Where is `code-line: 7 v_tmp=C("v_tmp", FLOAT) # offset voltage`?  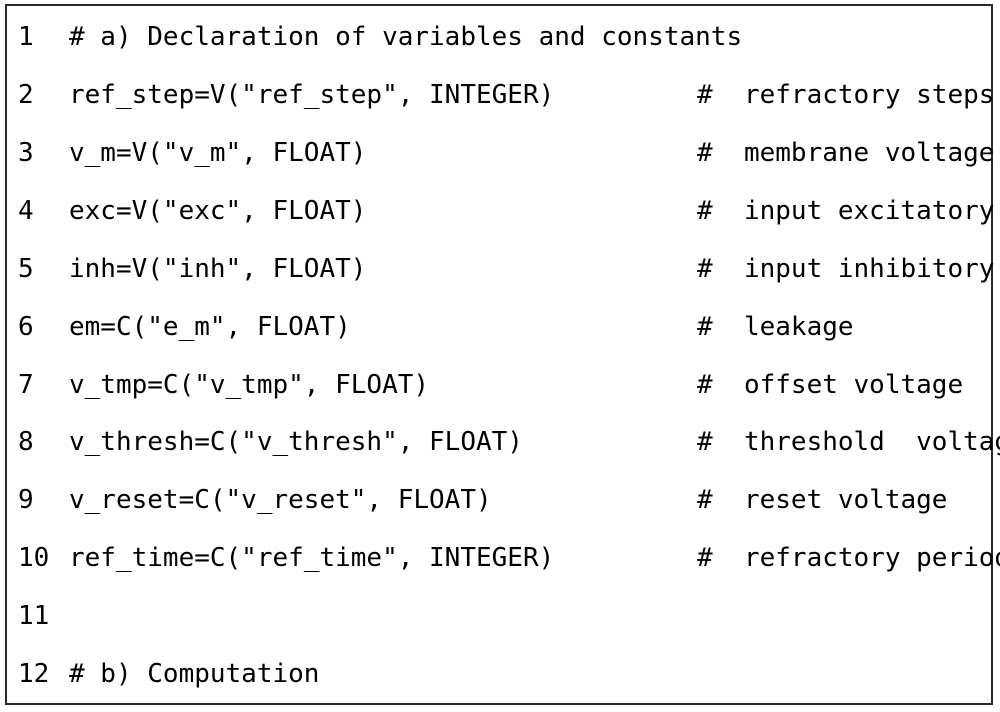
code-line: 7 v_tmp=C("v_tmp", FLOAT) # offset voltage is located at coordinates (499, 385).